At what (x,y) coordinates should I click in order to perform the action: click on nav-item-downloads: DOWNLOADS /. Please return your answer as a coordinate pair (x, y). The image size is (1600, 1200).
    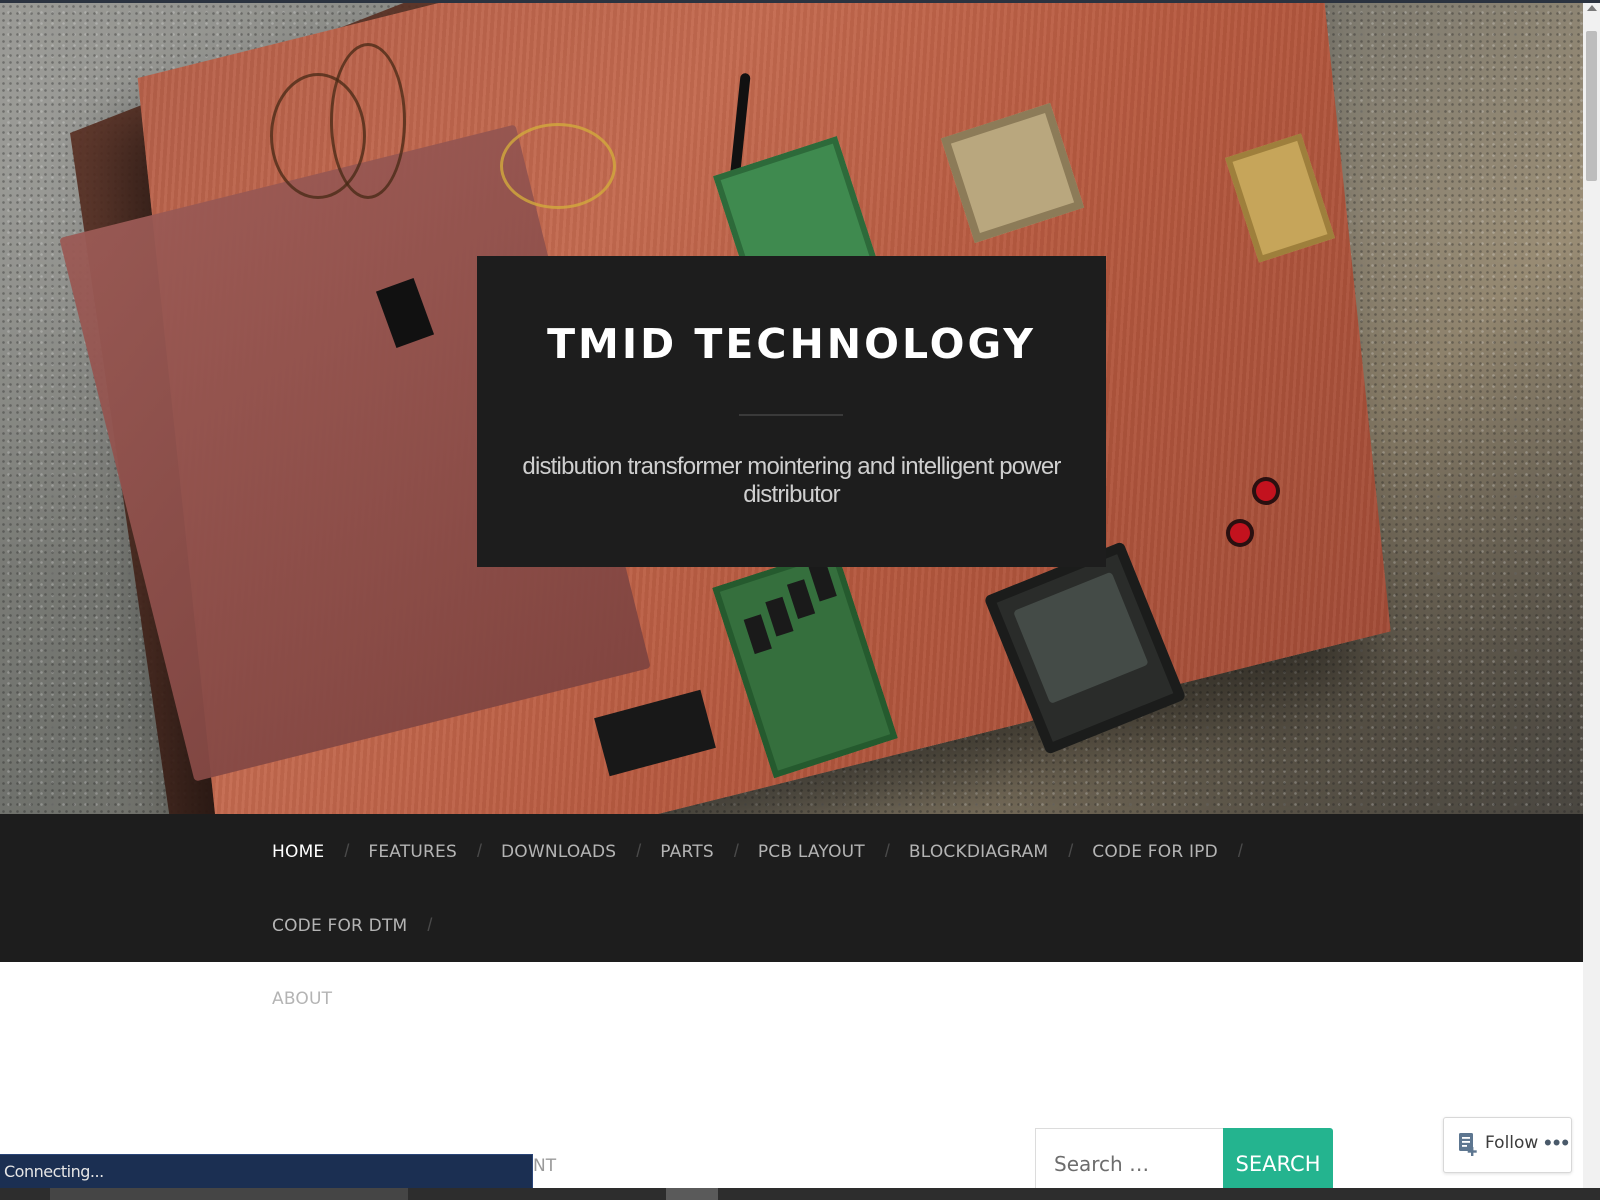
    Looking at the image, I should click on (580, 851).